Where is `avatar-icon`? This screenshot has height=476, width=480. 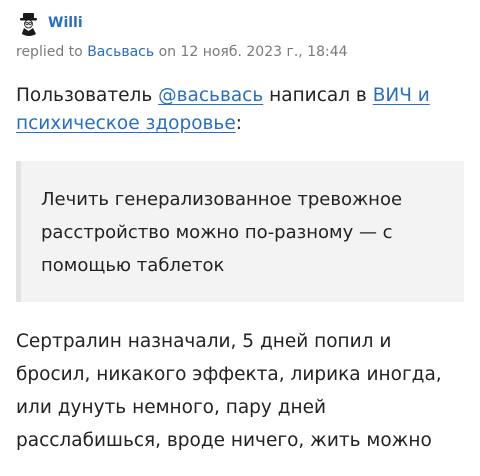
avatar-icon is located at coordinates (29, 23).